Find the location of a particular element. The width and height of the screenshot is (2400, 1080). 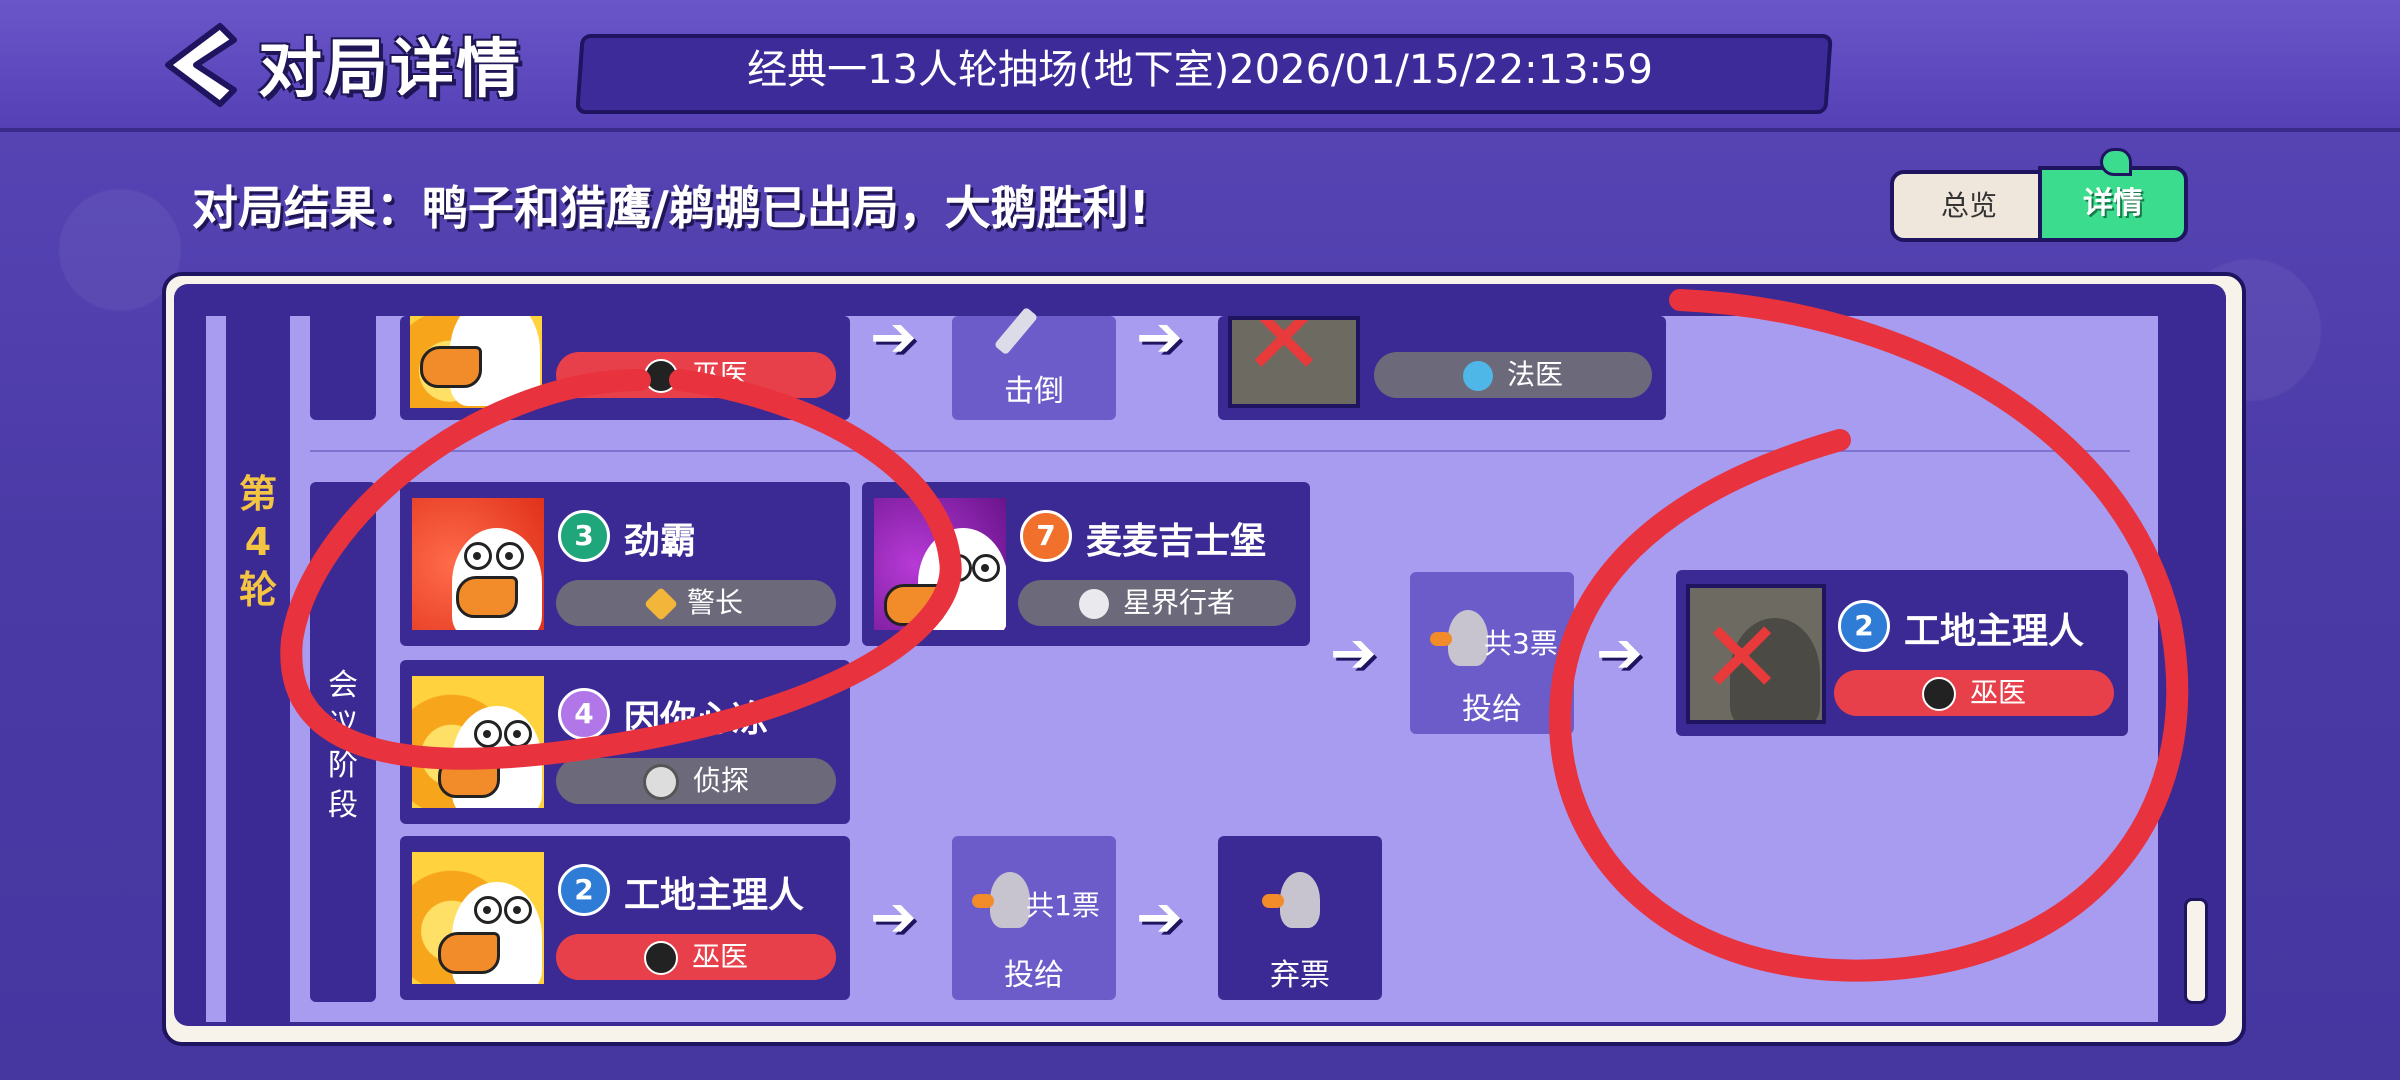

player-card: 7 麦麦吉士堡 星界行者 is located at coordinates (1086, 564).